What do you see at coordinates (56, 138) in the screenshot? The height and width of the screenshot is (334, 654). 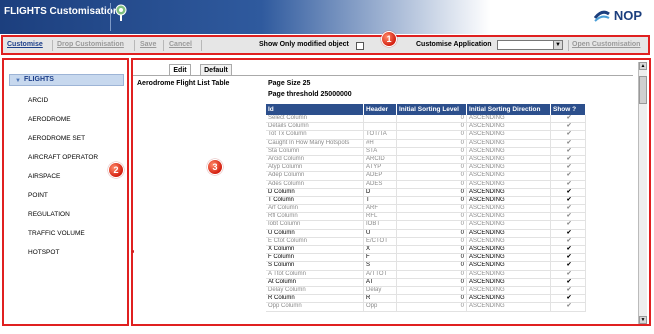 I see `sidebar-item-aerodrome-set: AERODROME SET` at bounding box center [56, 138].